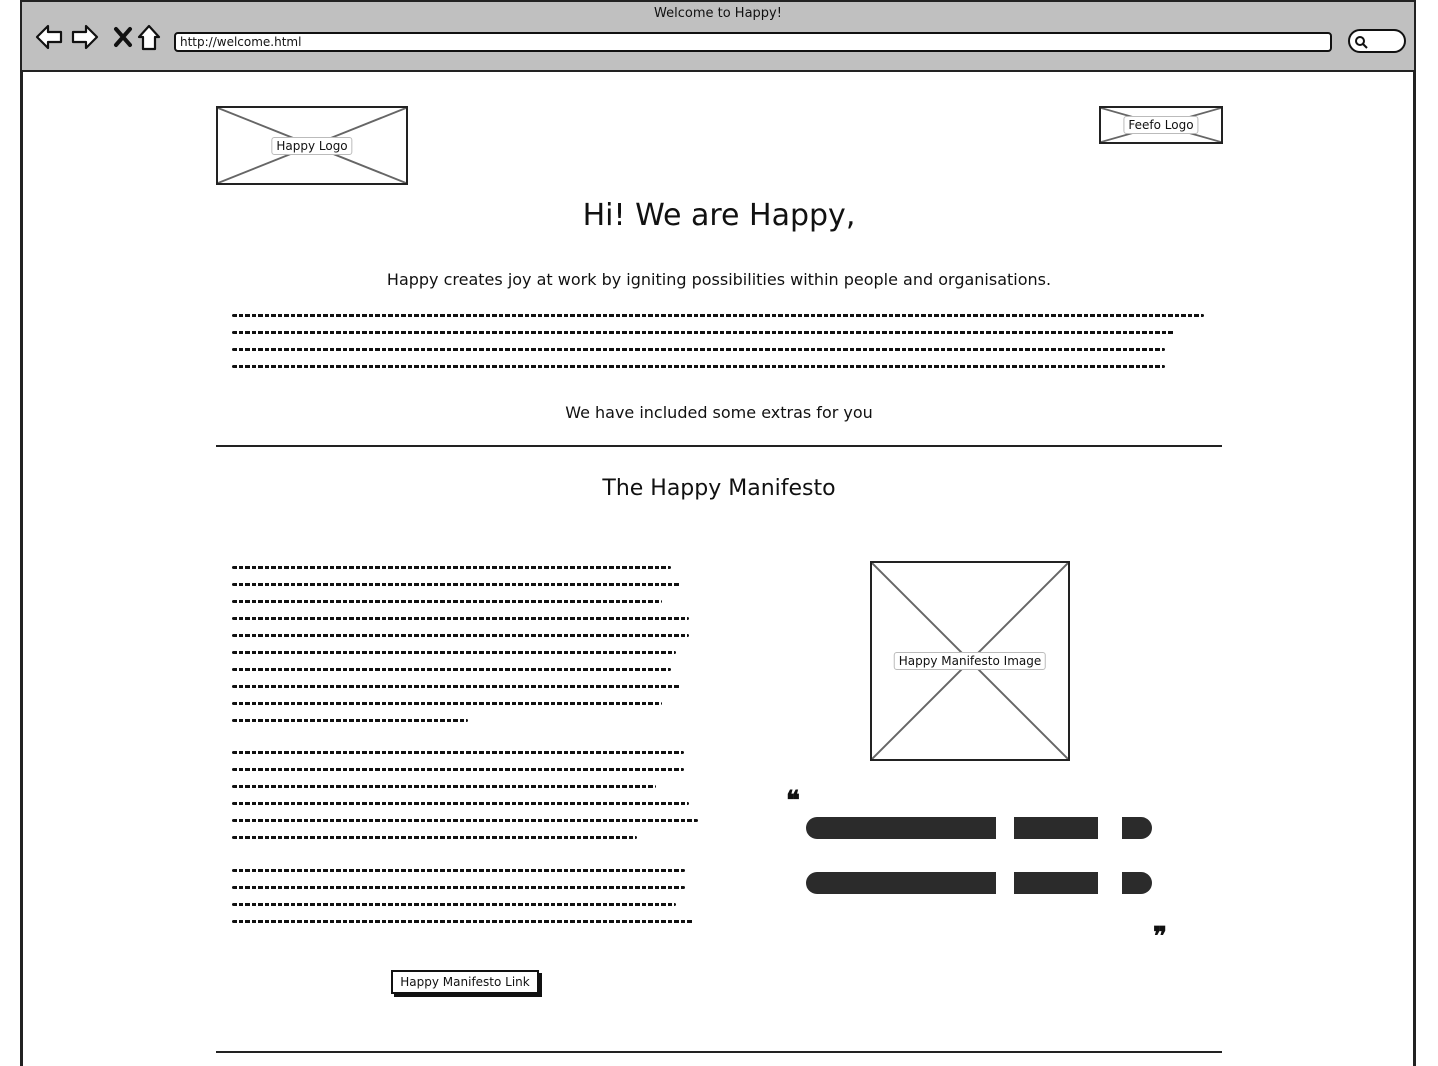 Image resolution: width=1438 pixels, height=1066 pixels. I want to click on happy-manifesto-image-label: Happy Manifesto Image, so click(970, 661).